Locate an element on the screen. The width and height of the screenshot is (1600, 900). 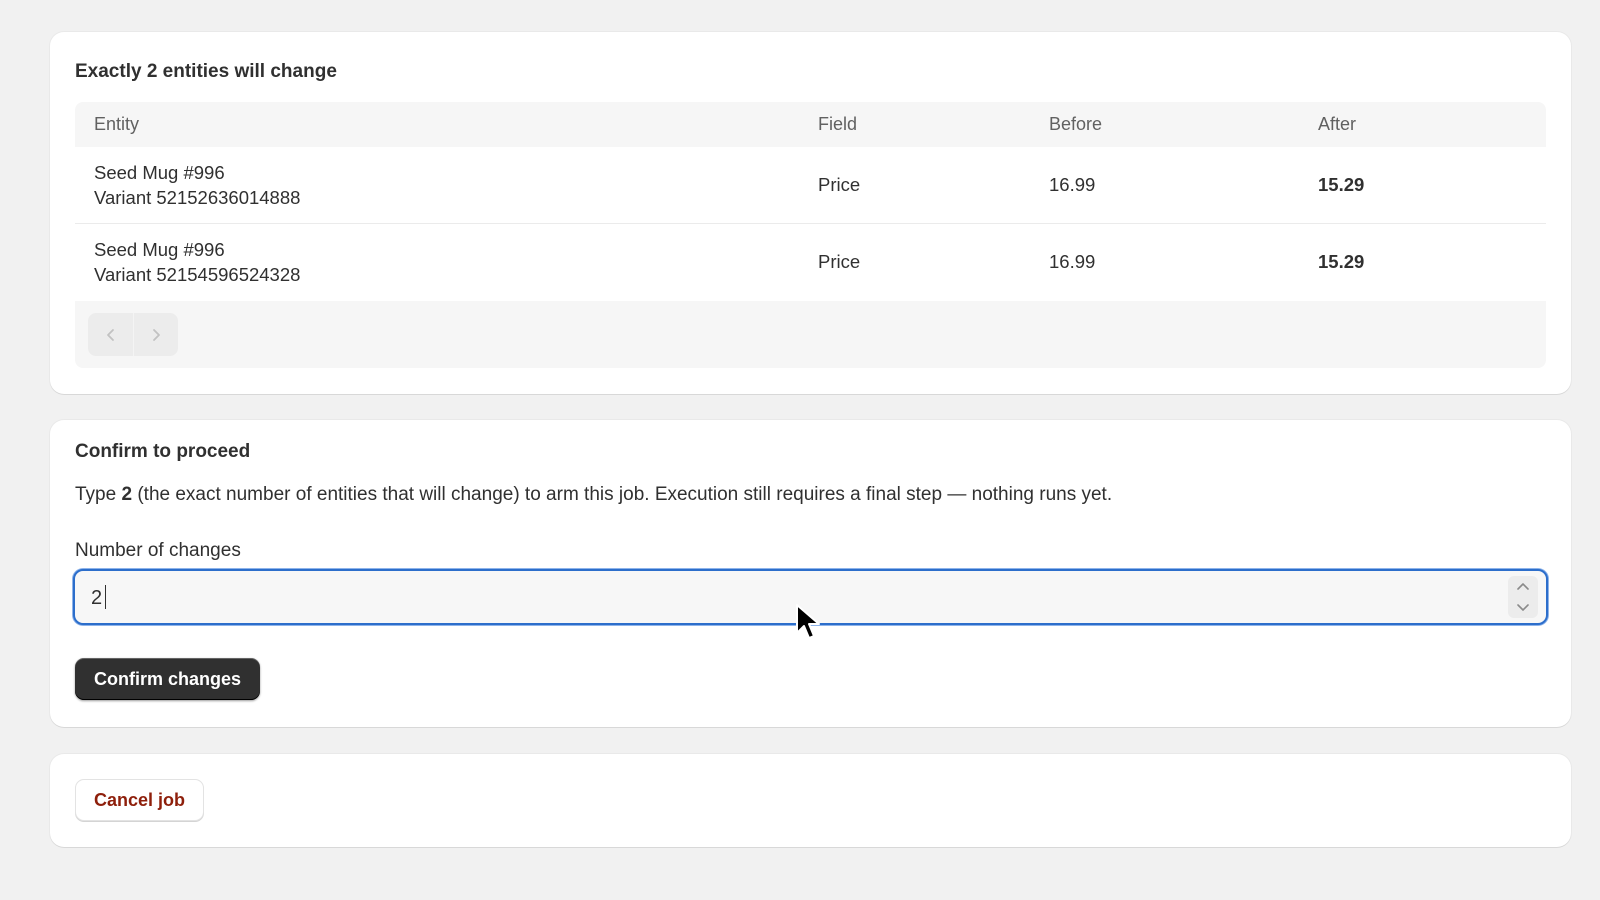
entity-variant: Variant 52154596524328 is located at coordinates (197, 274).